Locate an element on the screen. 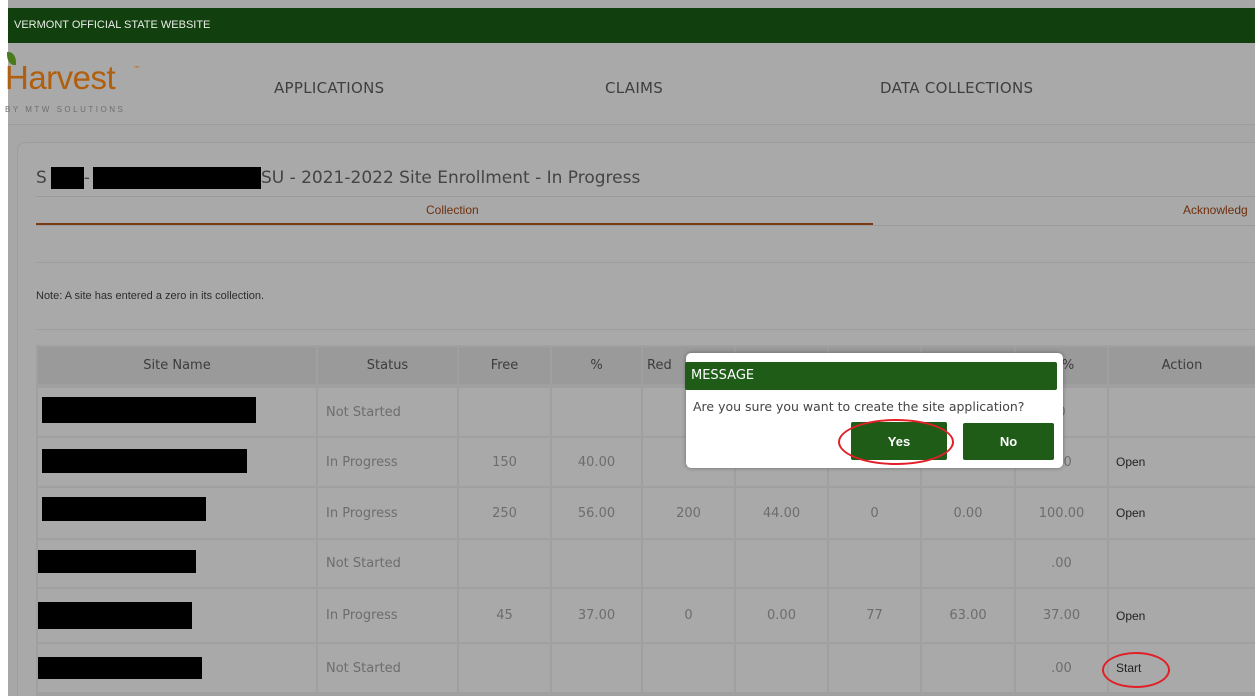  col-header-status: Status is located at coordinates (387, 365).